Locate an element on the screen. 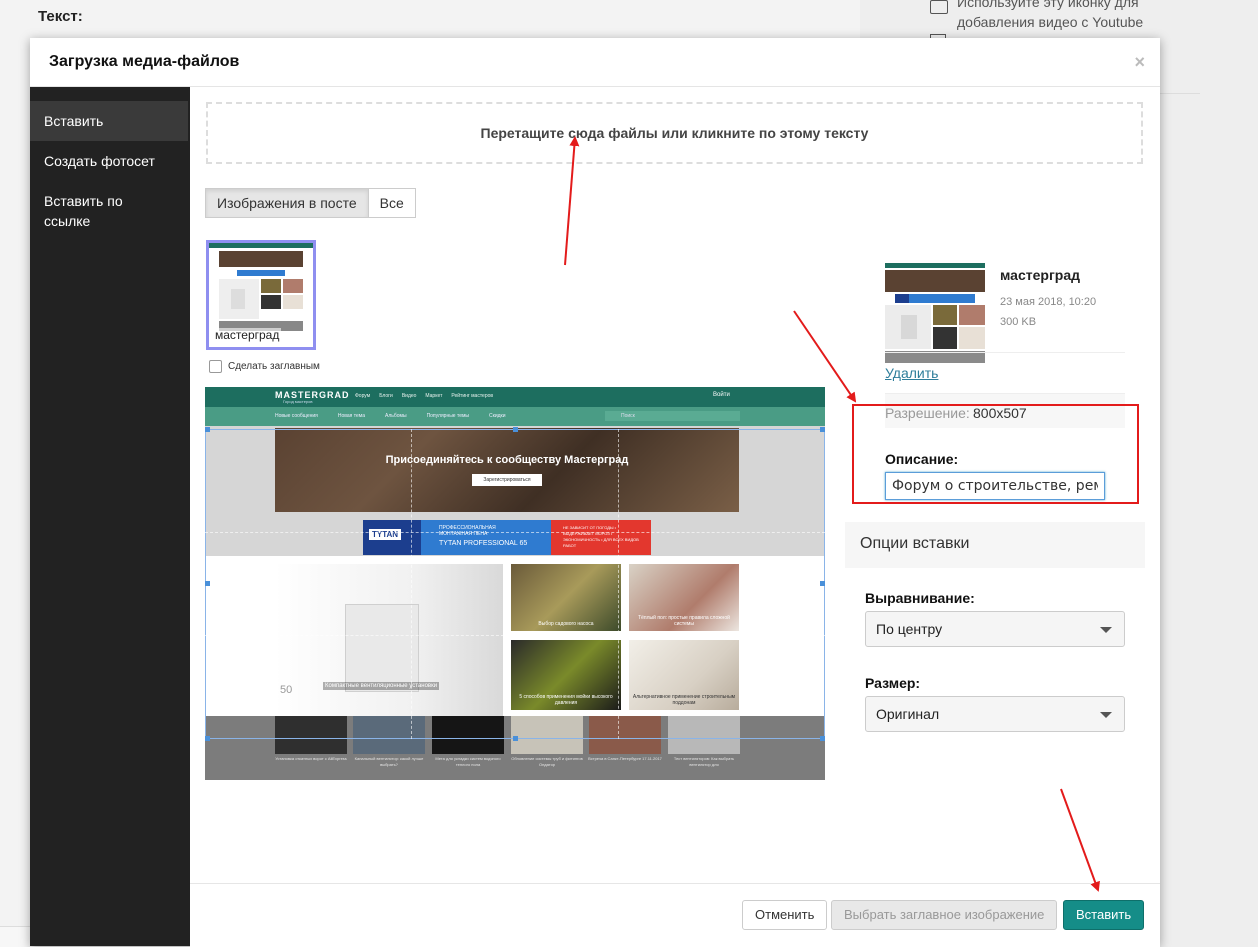 This screenshot has width=1258, height=947. modal-header: Загрузка медиа-файлов × is located at coordinates (595, 62).